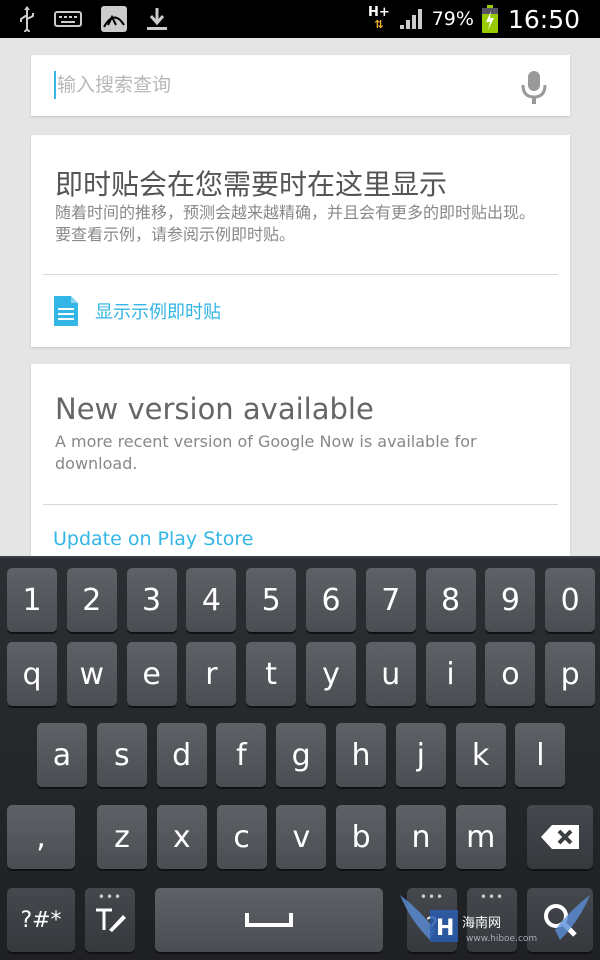  I want to click on network-indicator: H+ ⇅, so click(379, 18).